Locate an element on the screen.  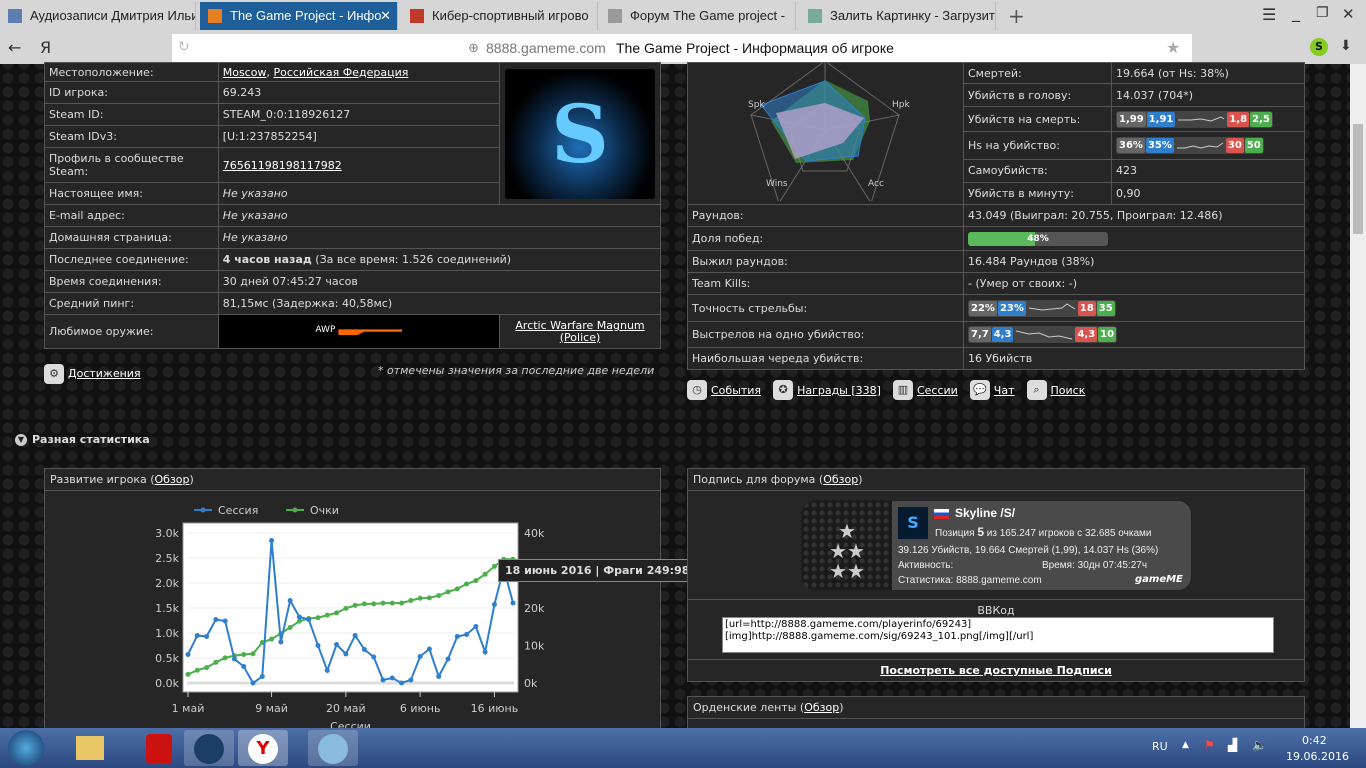
tab-game-project: The Game Project - Инфо ✕ is located at coordinates (299, 16).